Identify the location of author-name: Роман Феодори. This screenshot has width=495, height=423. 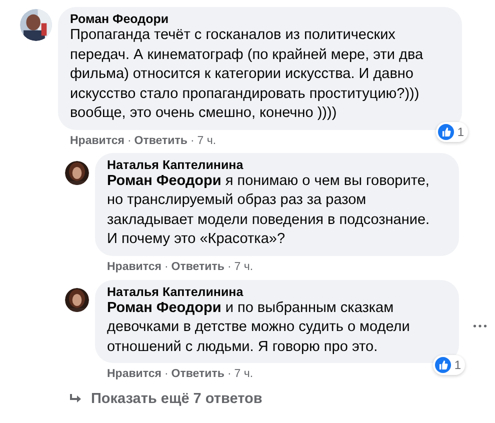
(260, 19).